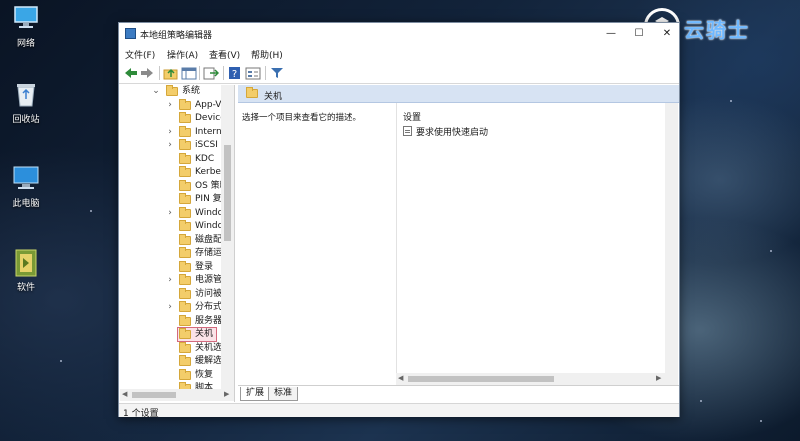 This screenshot has width=800, height=441. Describe the element at coordinates (204, 267) in the screenshot. I see `tree-item-label: 登录` at that location.